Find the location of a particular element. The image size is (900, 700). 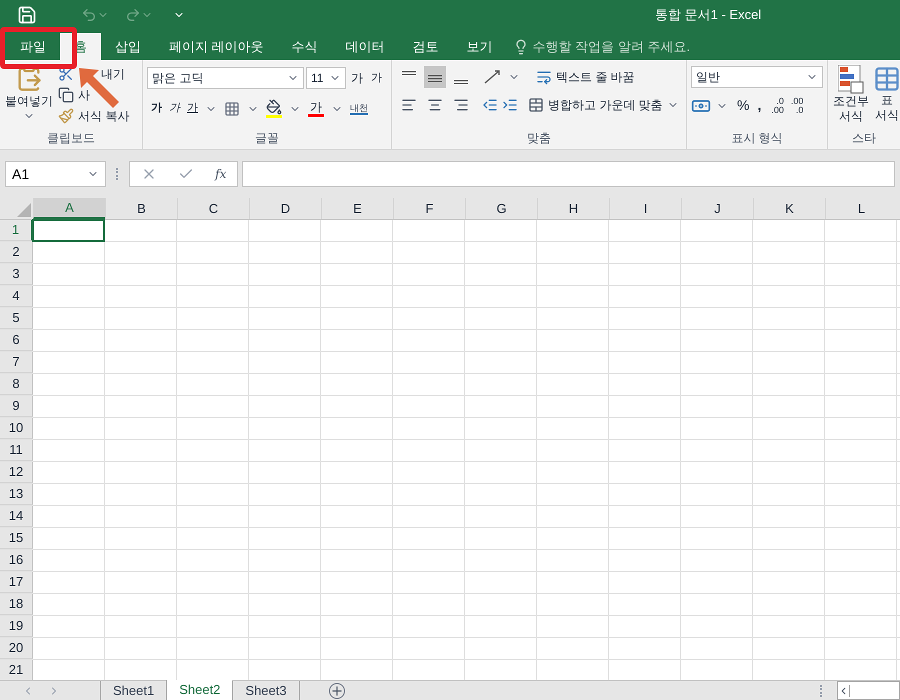

column-header: I is located at coordinates (645, 208).